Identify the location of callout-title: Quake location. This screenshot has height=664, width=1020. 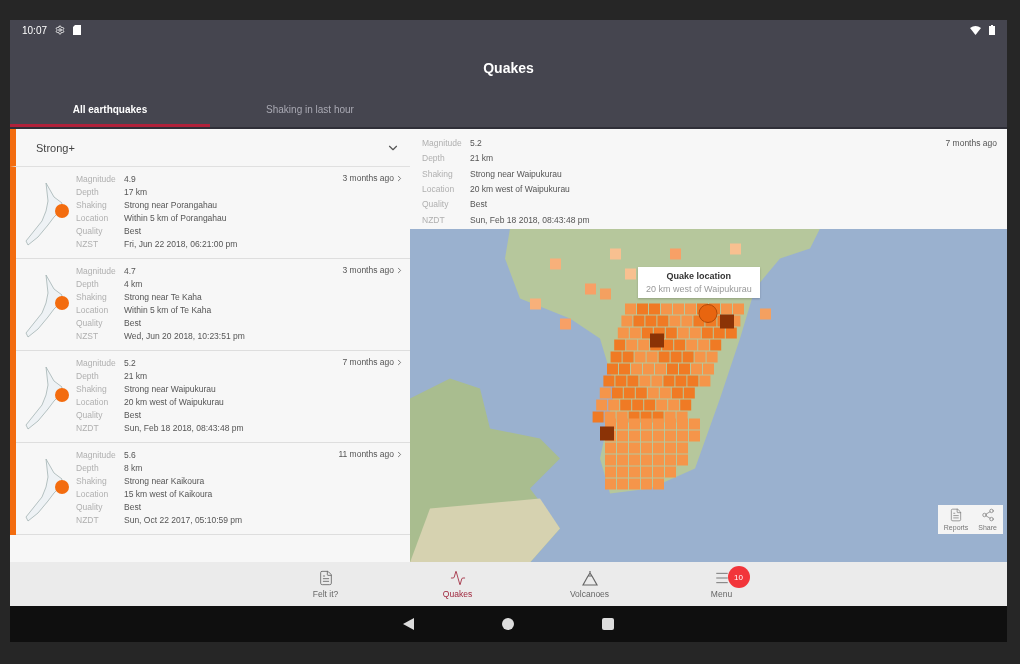
(699, 276).